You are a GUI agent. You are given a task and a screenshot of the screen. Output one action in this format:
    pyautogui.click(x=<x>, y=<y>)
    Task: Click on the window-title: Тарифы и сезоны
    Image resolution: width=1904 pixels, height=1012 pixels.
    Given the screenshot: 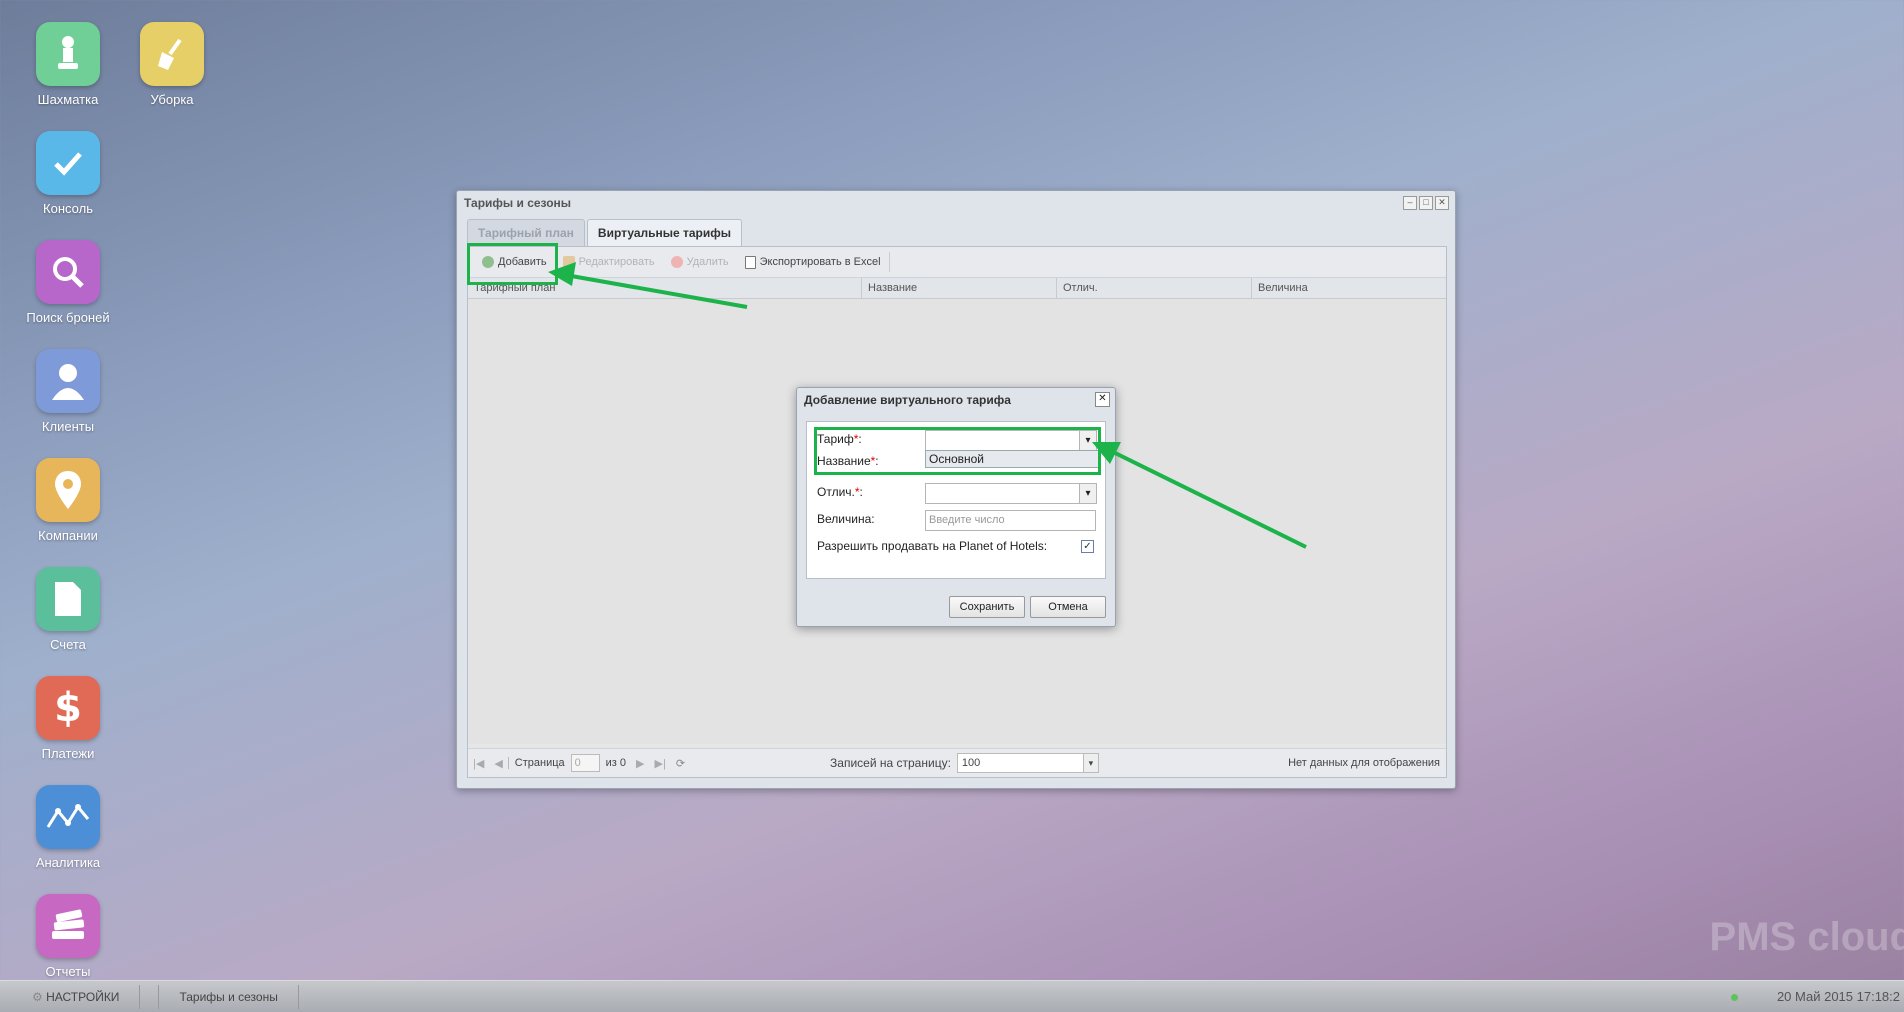 What is the action you would take?
    pyautogui.click(x=518, y=203)
    